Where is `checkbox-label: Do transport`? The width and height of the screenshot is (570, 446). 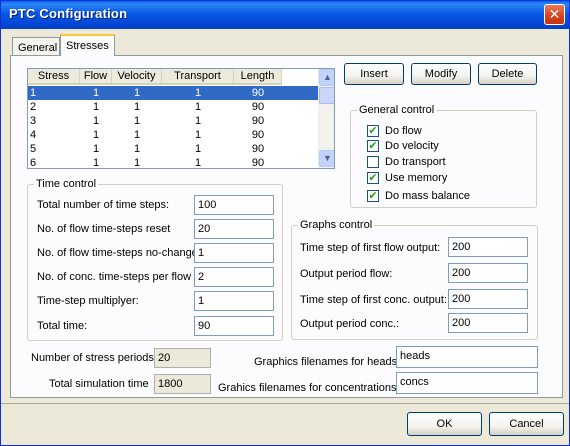
checkbox-label: Do transport is located at coordinates (415, 162).